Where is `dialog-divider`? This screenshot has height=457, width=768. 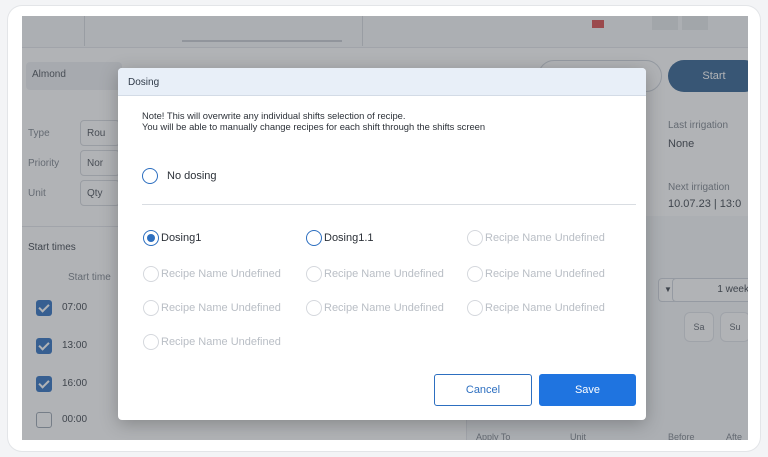 dialog-divider is located at coordinates (389, 204).